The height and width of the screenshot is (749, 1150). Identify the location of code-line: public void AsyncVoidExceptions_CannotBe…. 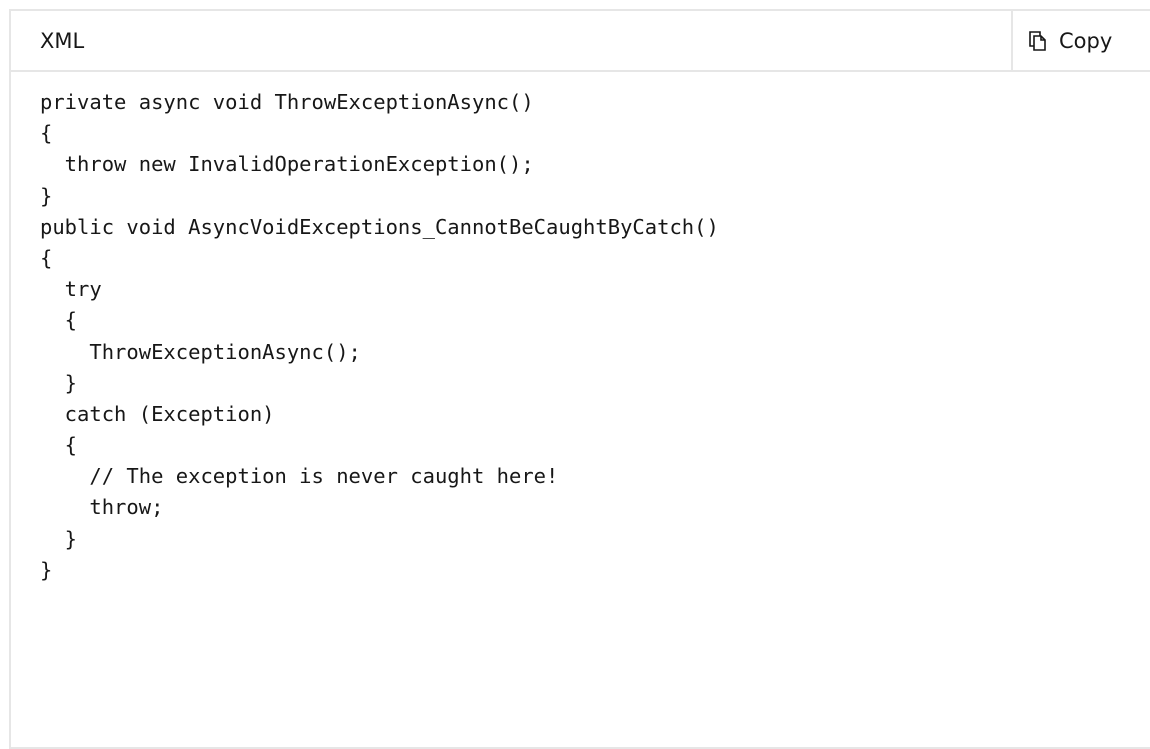
(379, 226).